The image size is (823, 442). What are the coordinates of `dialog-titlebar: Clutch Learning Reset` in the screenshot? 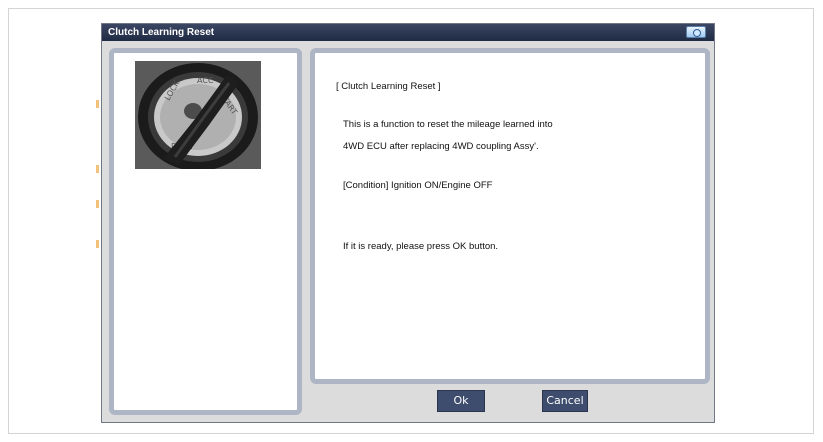 It's located at (408, 32).